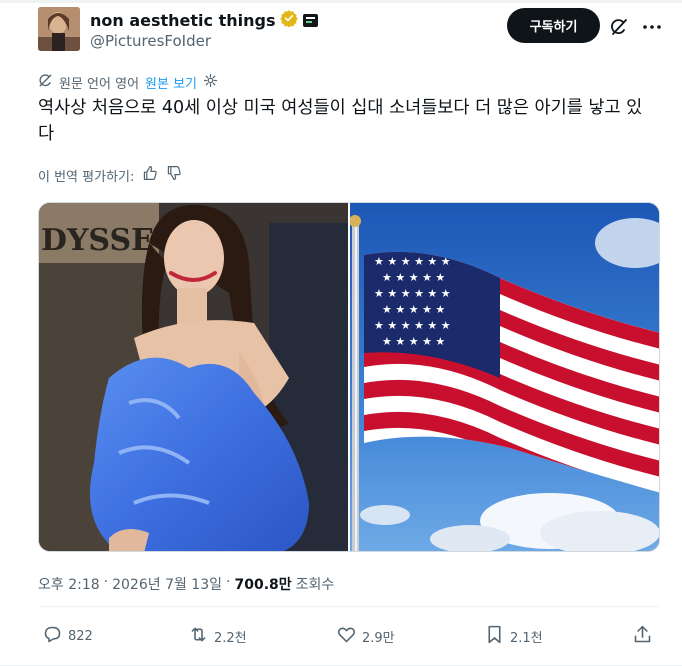 The image size is (682, 666). What do you see at coordinates (174, 175) in the screenshot?
I see `thumbs-down-icon` at bounding box center [174, 175].